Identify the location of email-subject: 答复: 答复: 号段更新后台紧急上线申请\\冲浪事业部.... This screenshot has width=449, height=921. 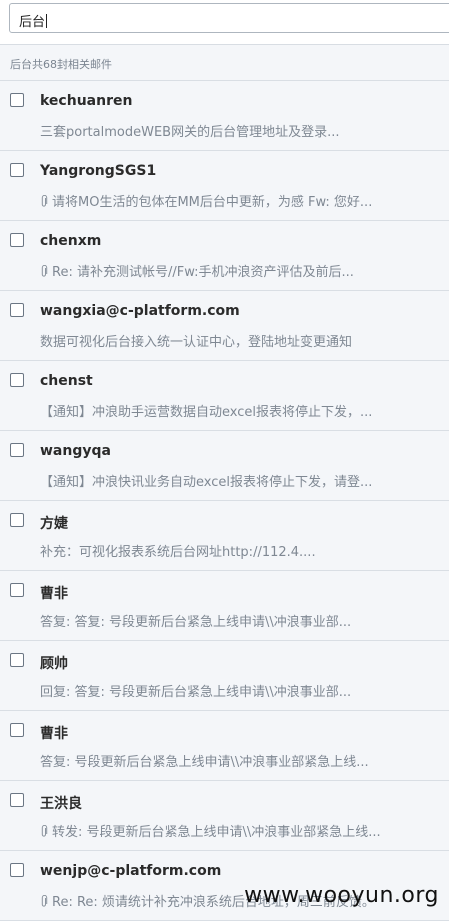
(196, 622).